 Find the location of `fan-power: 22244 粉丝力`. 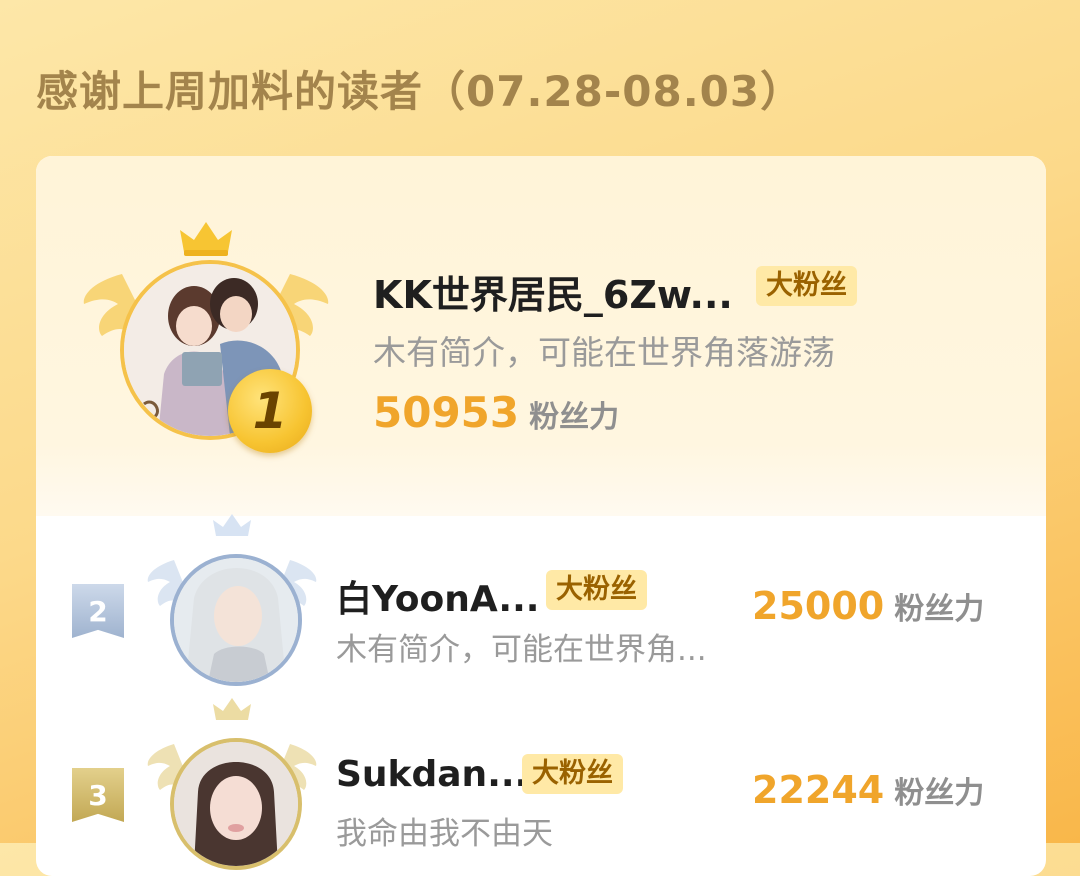

fan-power: 22244 粉丝力 is located at coordinates (868, 790).